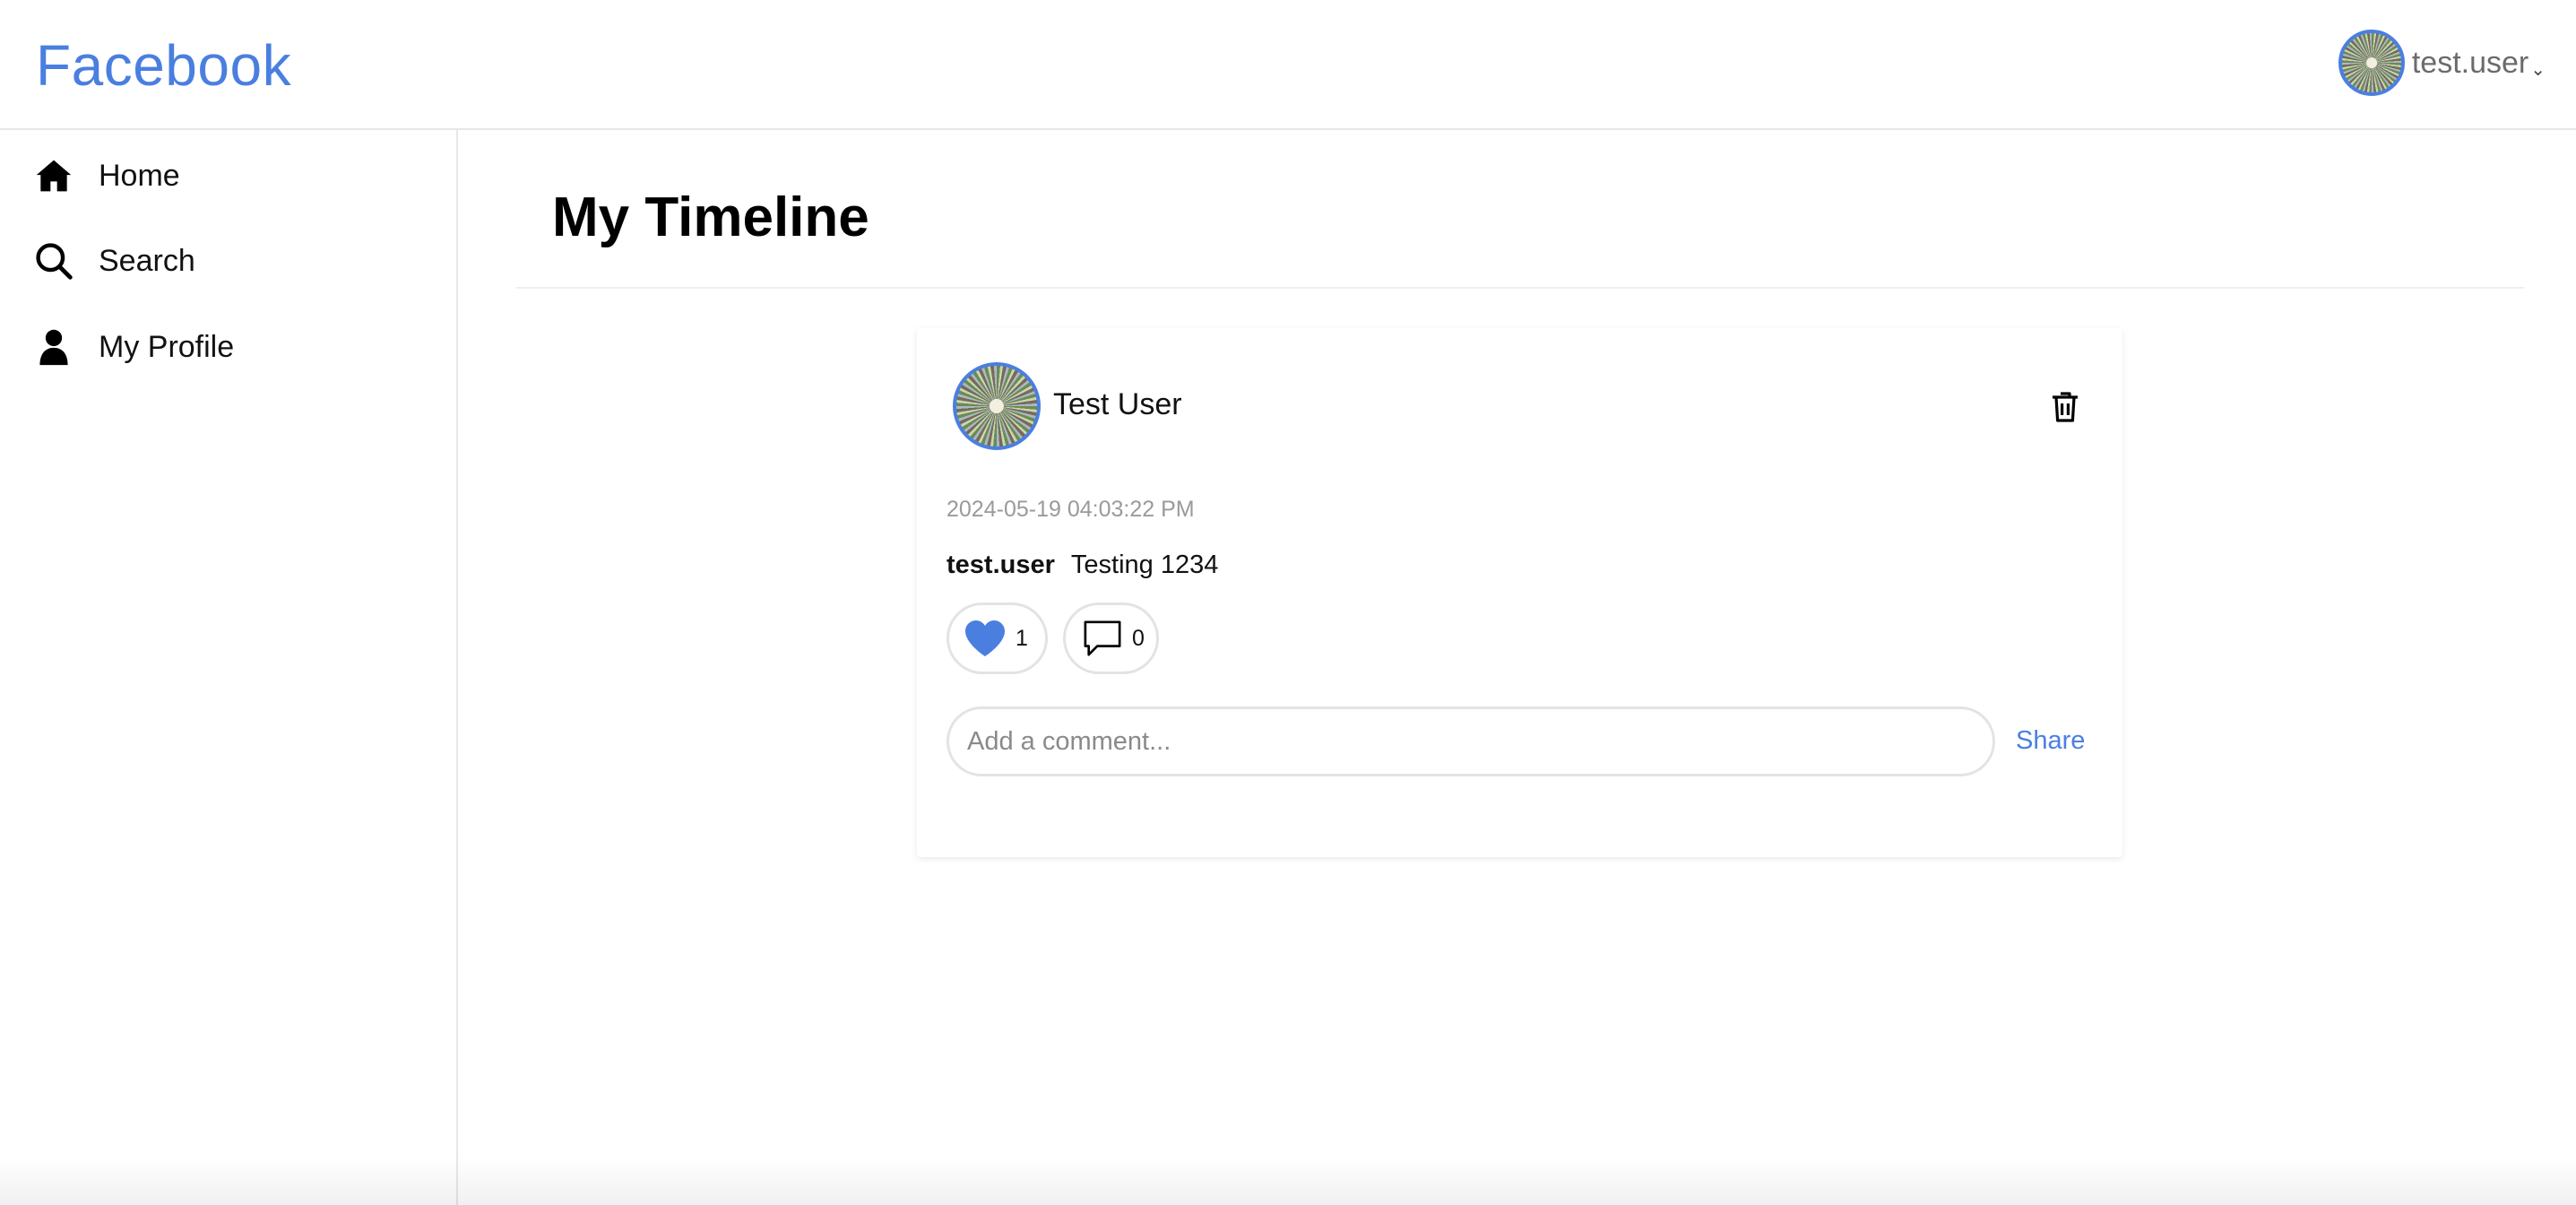 Image resolution: width=2576 pixels, height=1205 pixels. Describe the element at coordinates (1520, 288) in the screenshot. I see `title-divider` at that location.